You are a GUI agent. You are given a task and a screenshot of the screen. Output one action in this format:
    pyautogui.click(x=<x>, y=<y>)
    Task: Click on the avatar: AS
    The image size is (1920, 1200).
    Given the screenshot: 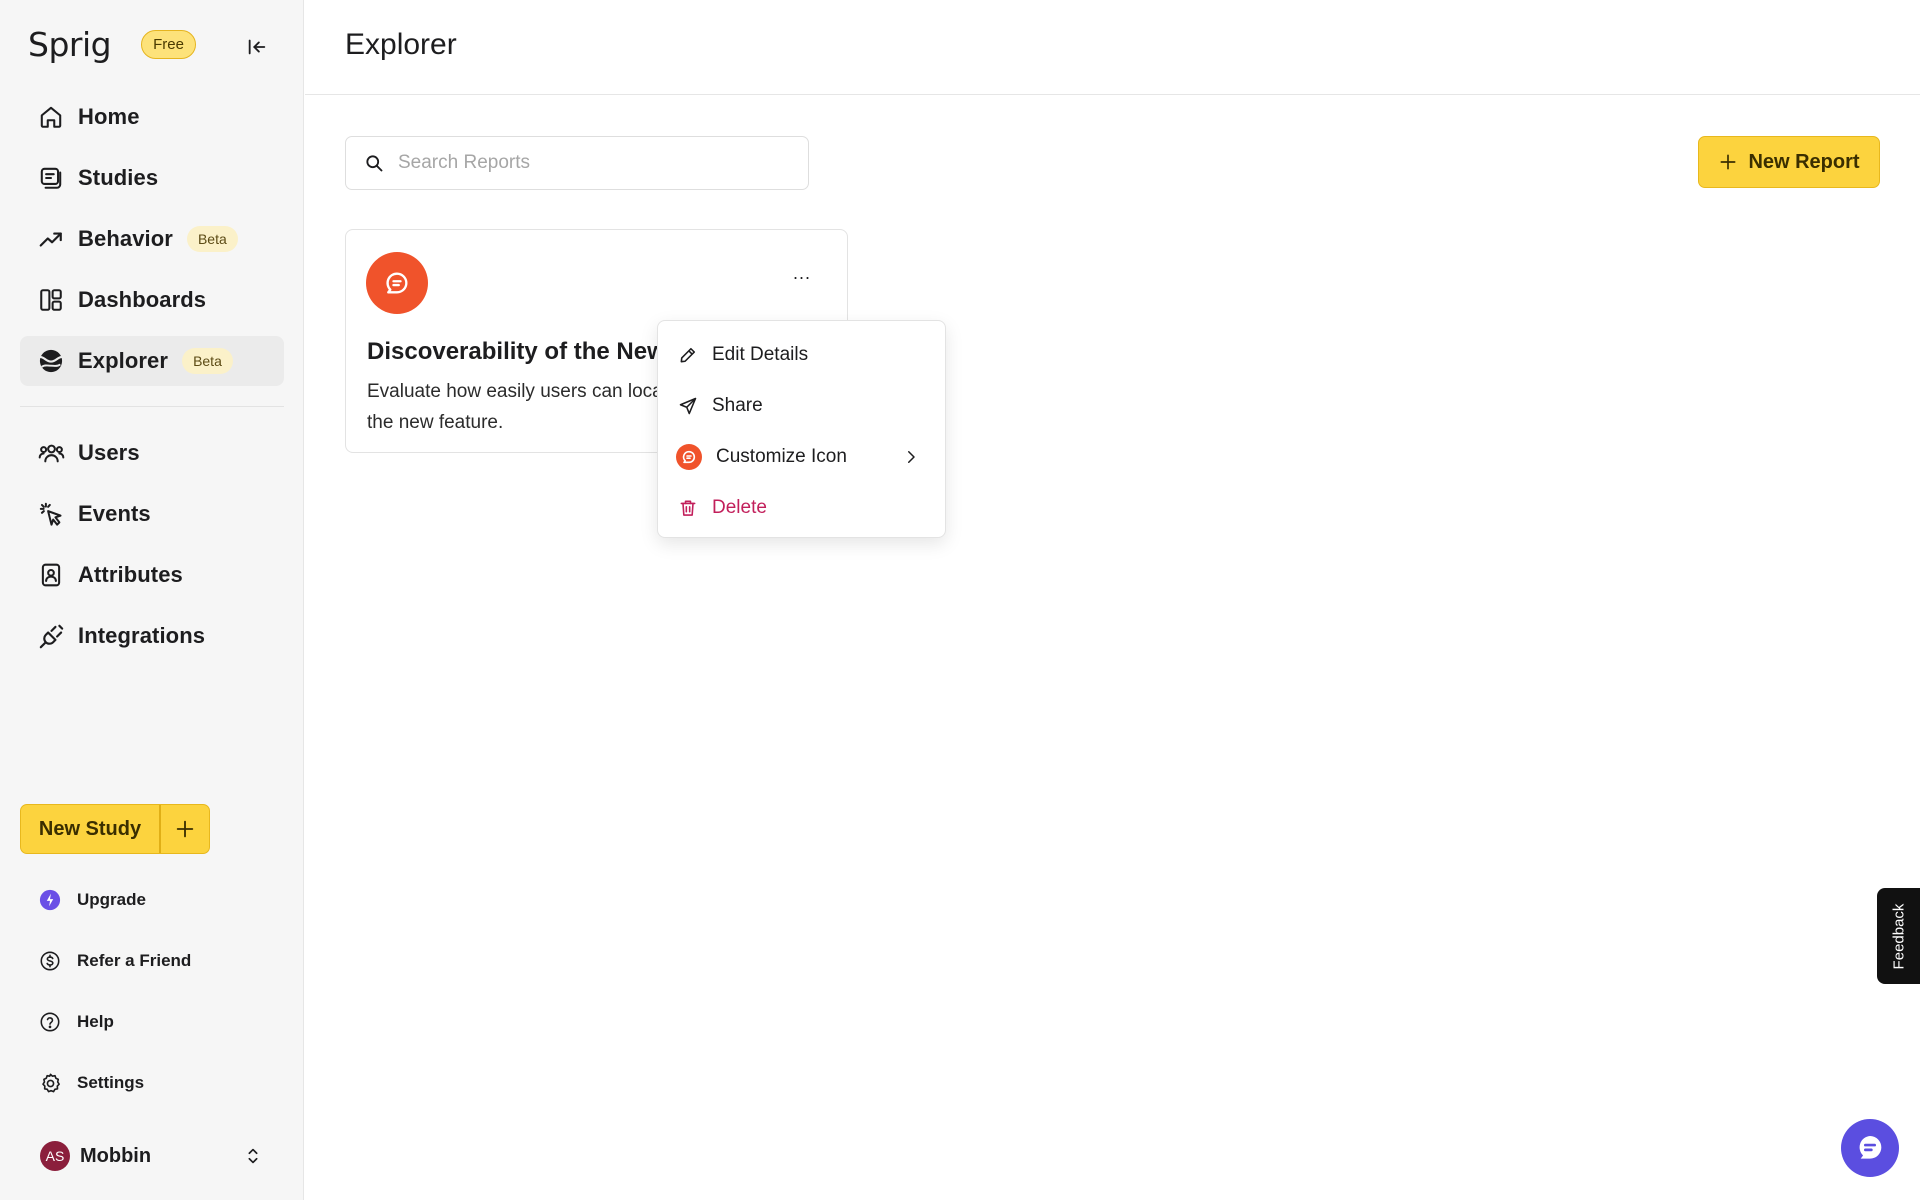 What is the action you would take?
    pyautogui.click(x=55, y=1156)
    